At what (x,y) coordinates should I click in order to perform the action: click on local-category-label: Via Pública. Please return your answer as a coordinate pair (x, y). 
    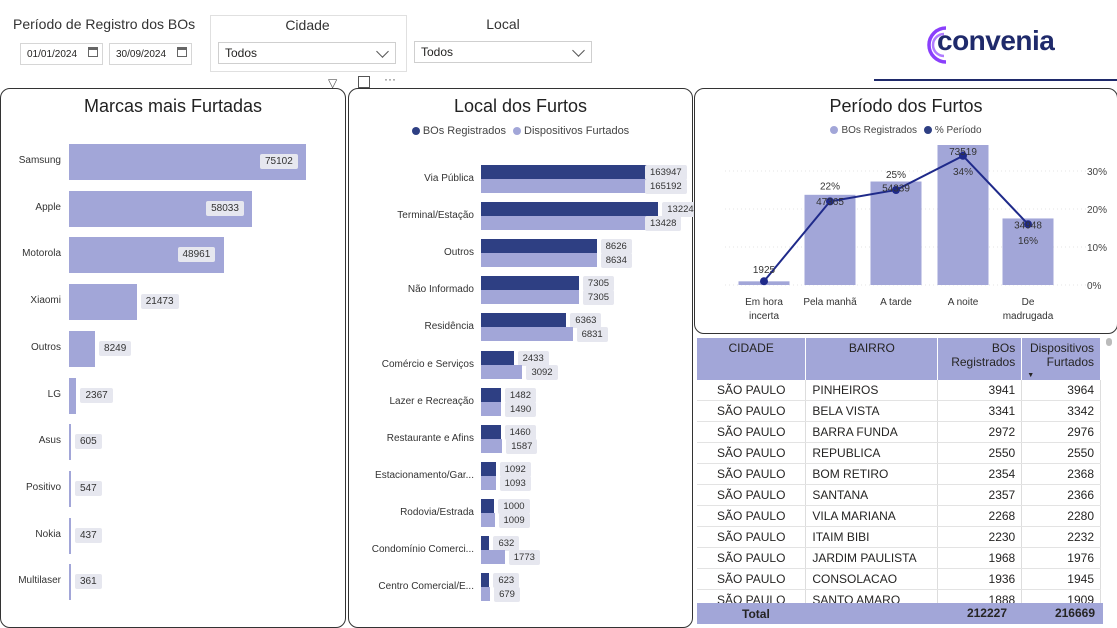
    Looking at the image, I should click on (449, 178).